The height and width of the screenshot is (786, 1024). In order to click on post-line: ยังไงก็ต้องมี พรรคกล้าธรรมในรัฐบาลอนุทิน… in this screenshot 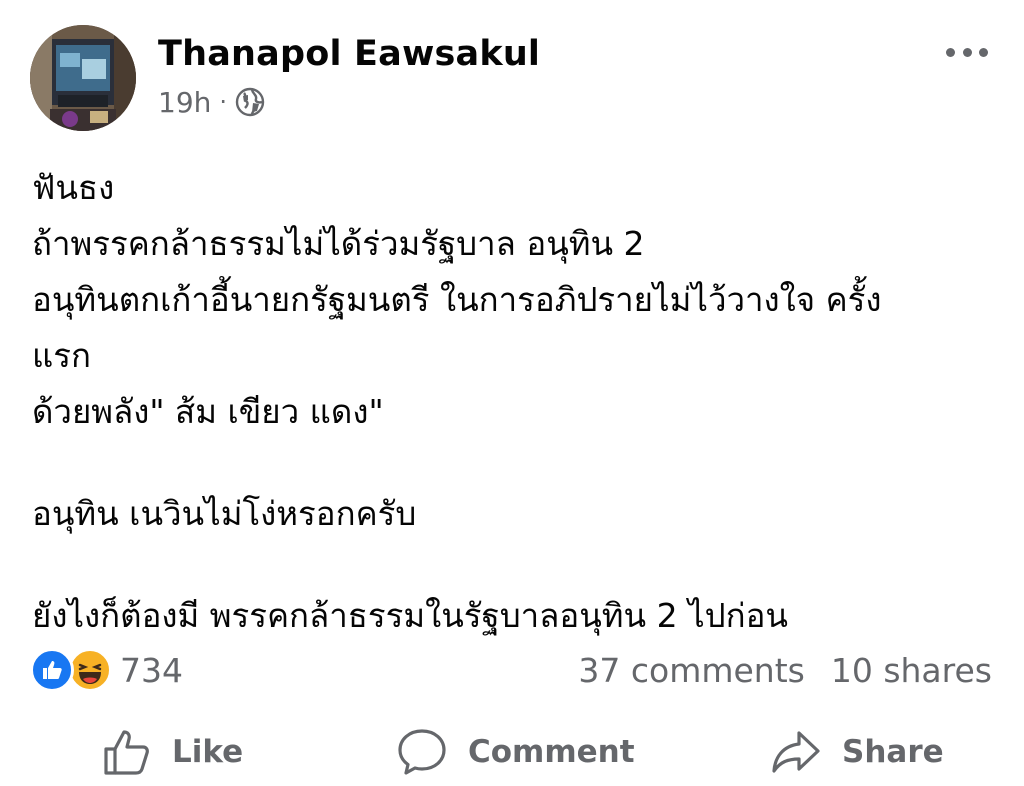, I will do `click(410, 615)`.